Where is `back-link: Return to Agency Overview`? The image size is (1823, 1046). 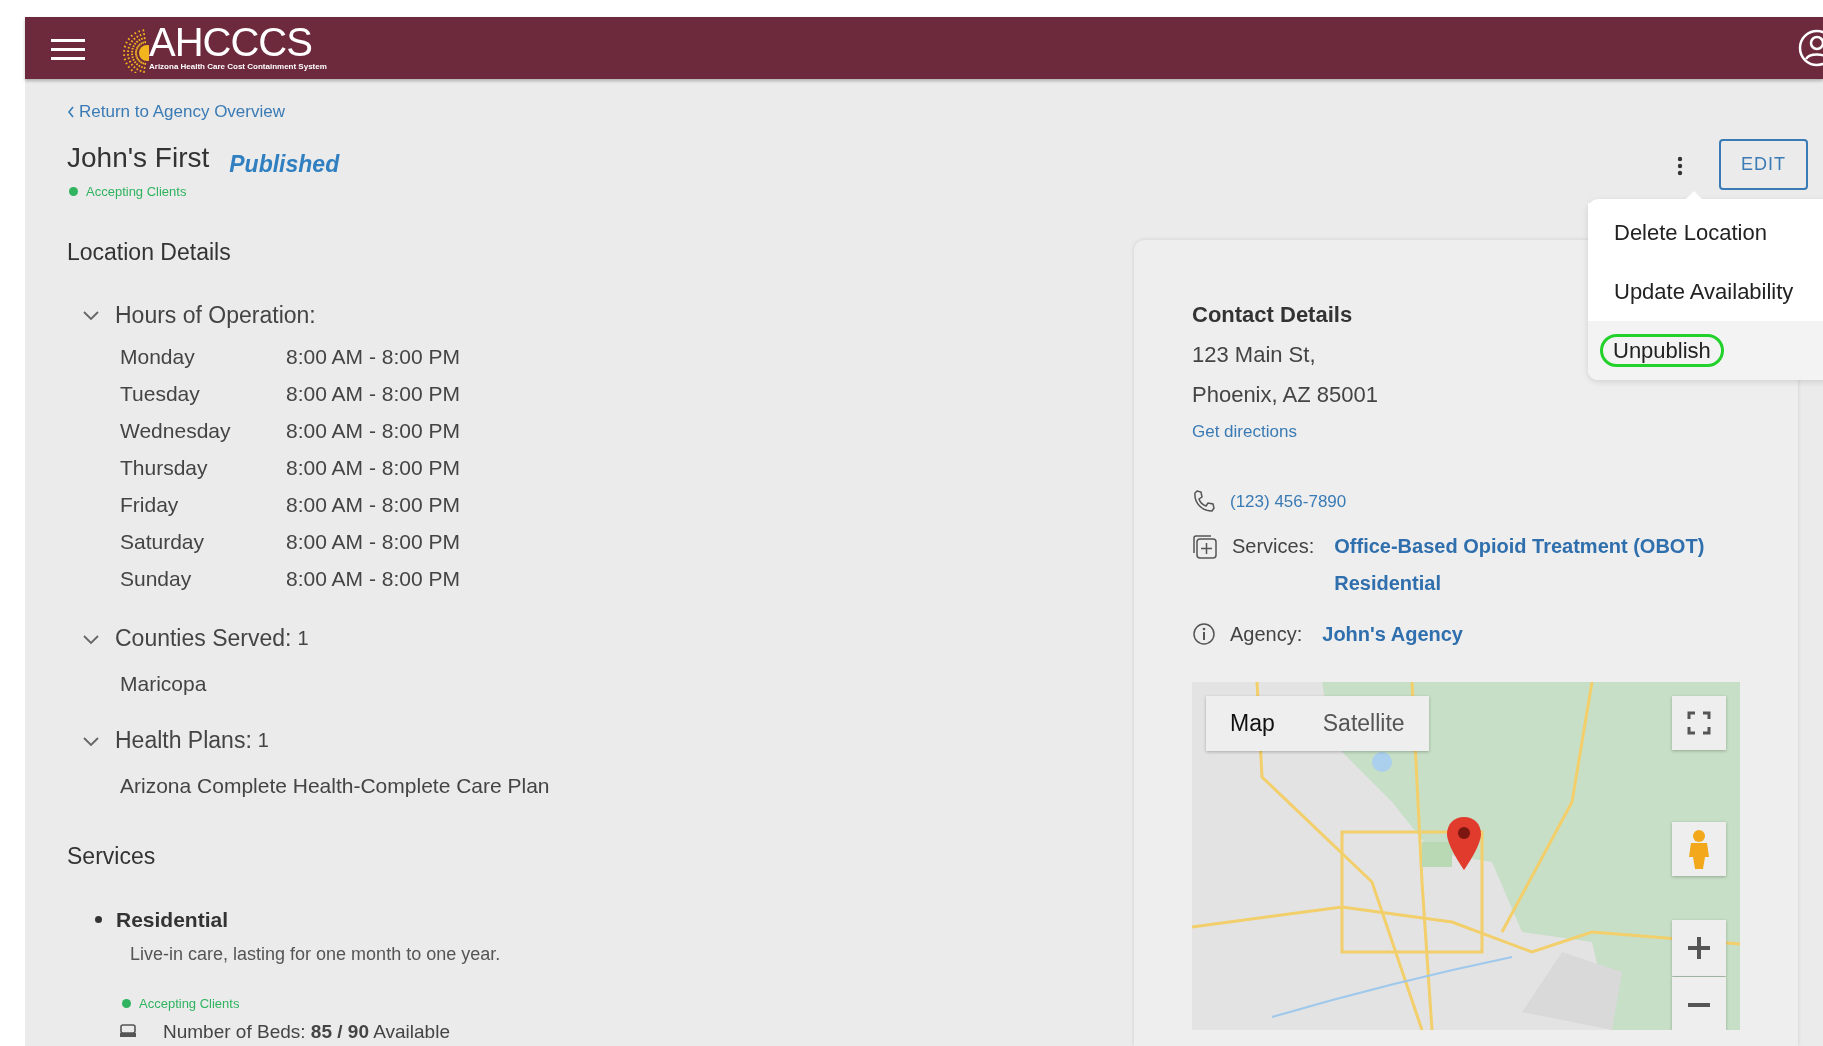 back-link: Return to Agency Overview is located at coordinates (176, 112).